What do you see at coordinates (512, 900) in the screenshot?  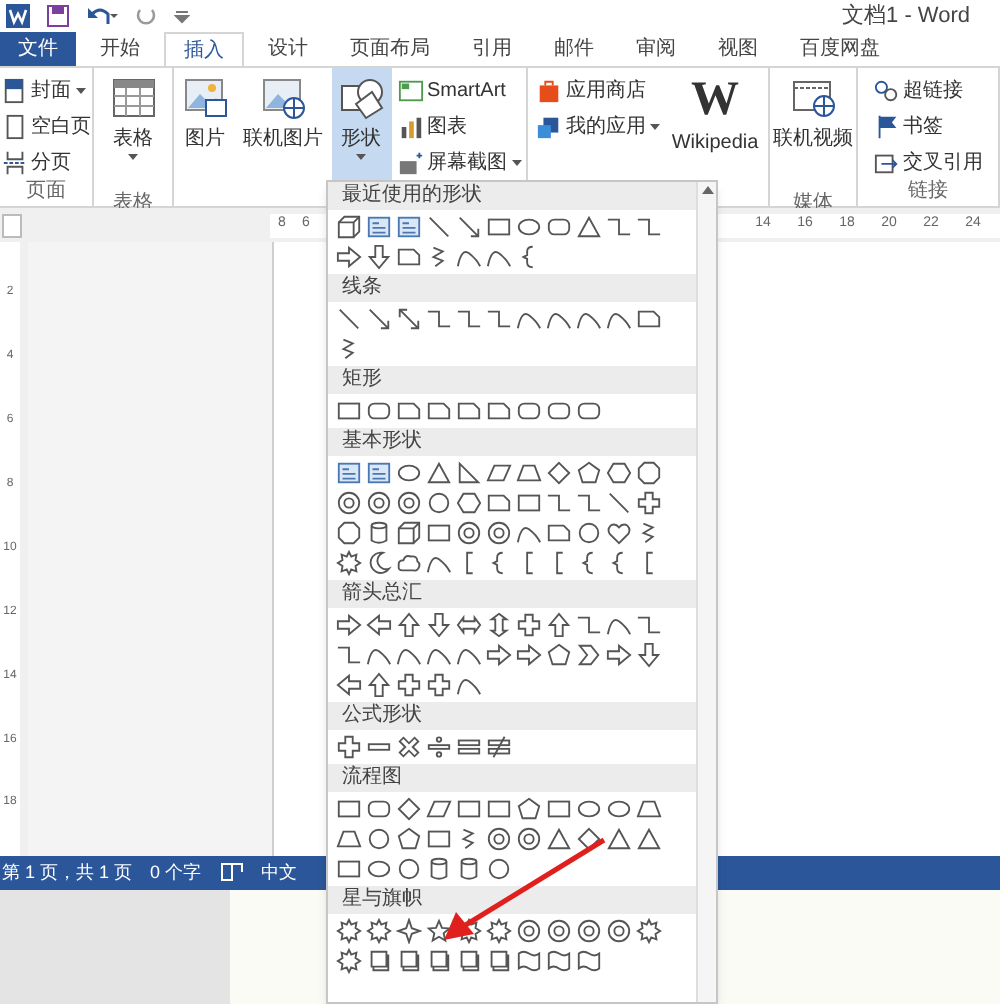 I see `section-header: 星与旗帜` at bounding box center [512, 900].